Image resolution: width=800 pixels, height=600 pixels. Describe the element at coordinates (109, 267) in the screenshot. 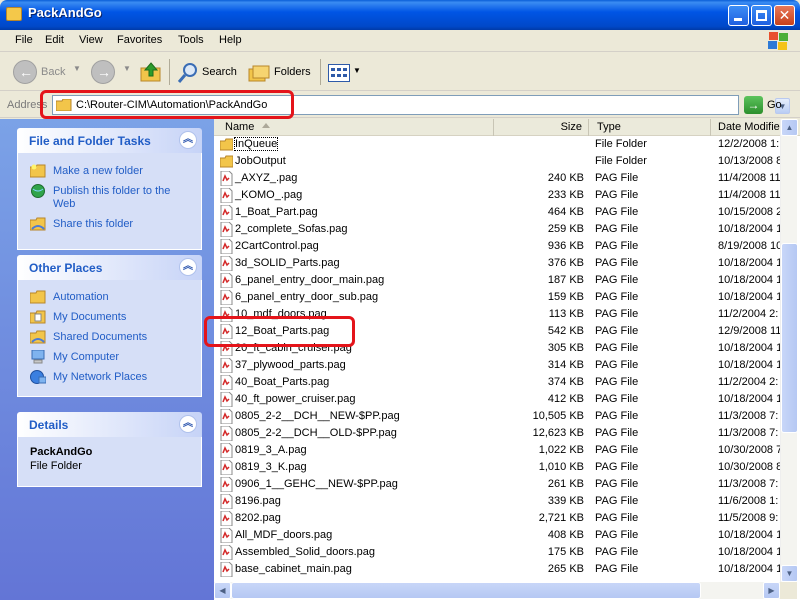

I see `panel-header: Other Places ︽` at that location.